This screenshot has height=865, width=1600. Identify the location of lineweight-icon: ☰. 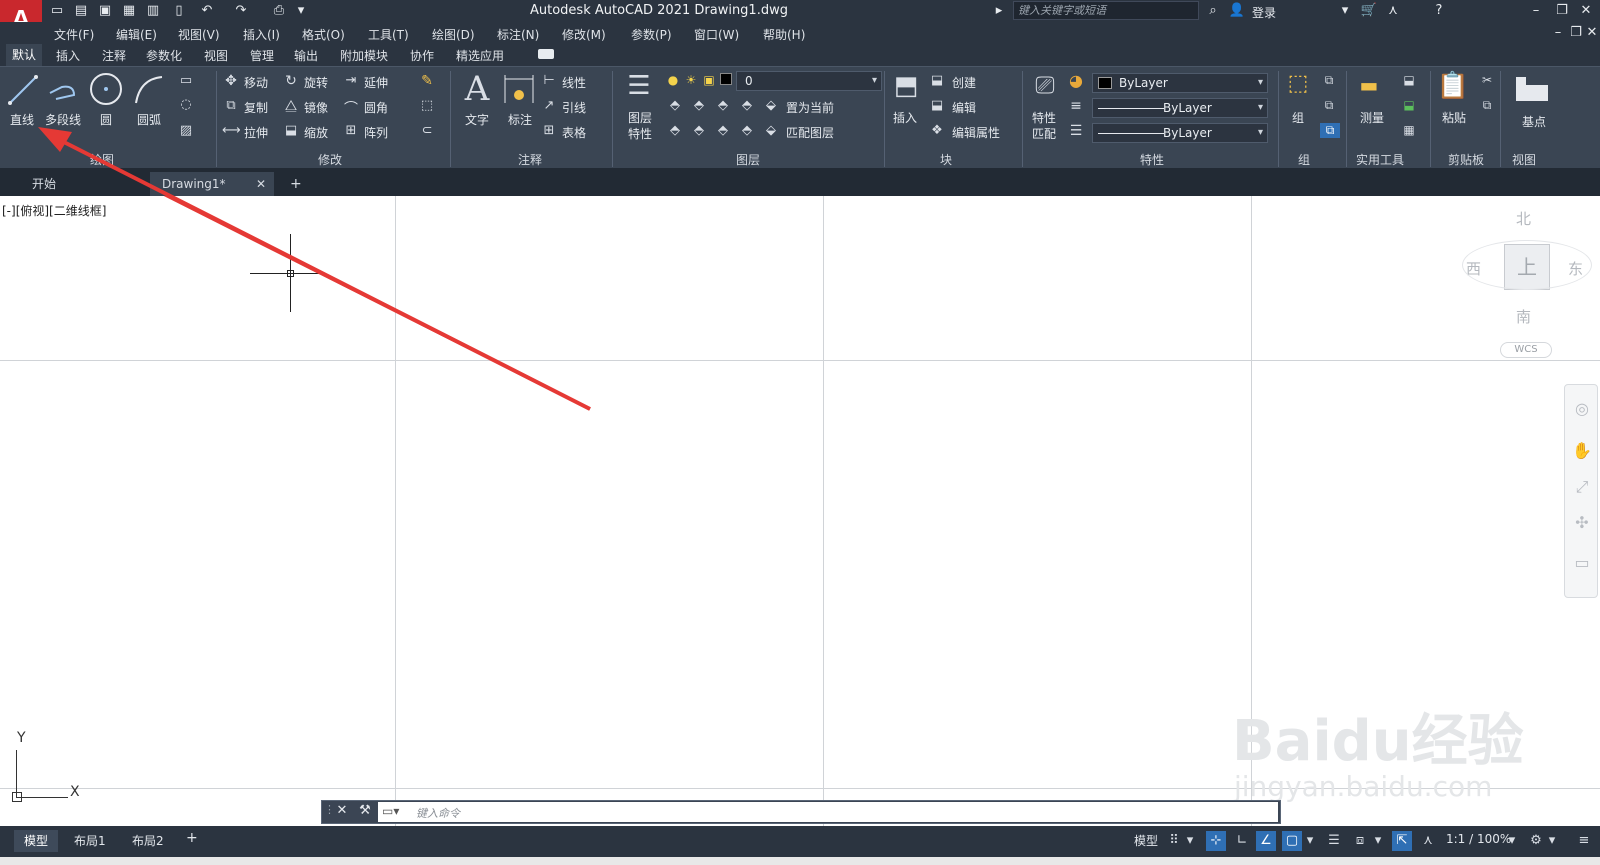
(1076, 131).